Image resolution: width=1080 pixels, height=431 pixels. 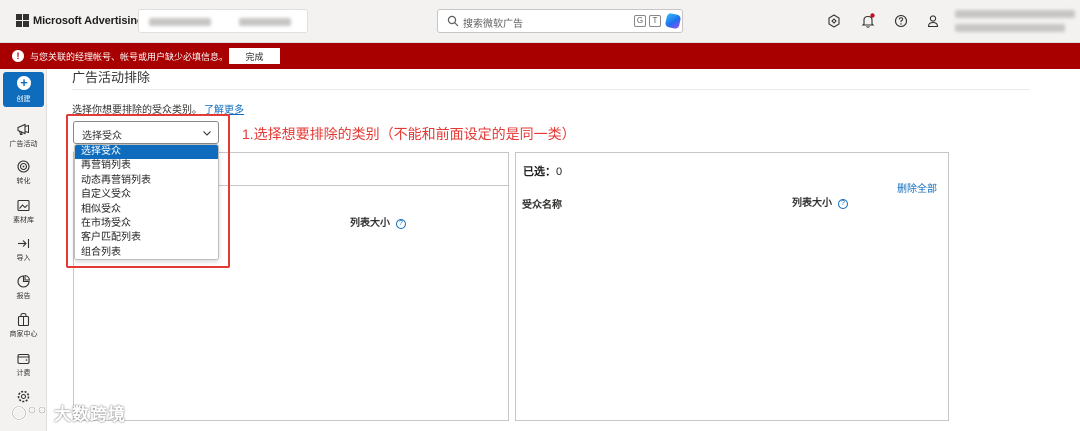 What do you see at coordinates (22, 20) in the screenshot?
I see `microsoft-logo-icon` at bounding box center [22, 20].